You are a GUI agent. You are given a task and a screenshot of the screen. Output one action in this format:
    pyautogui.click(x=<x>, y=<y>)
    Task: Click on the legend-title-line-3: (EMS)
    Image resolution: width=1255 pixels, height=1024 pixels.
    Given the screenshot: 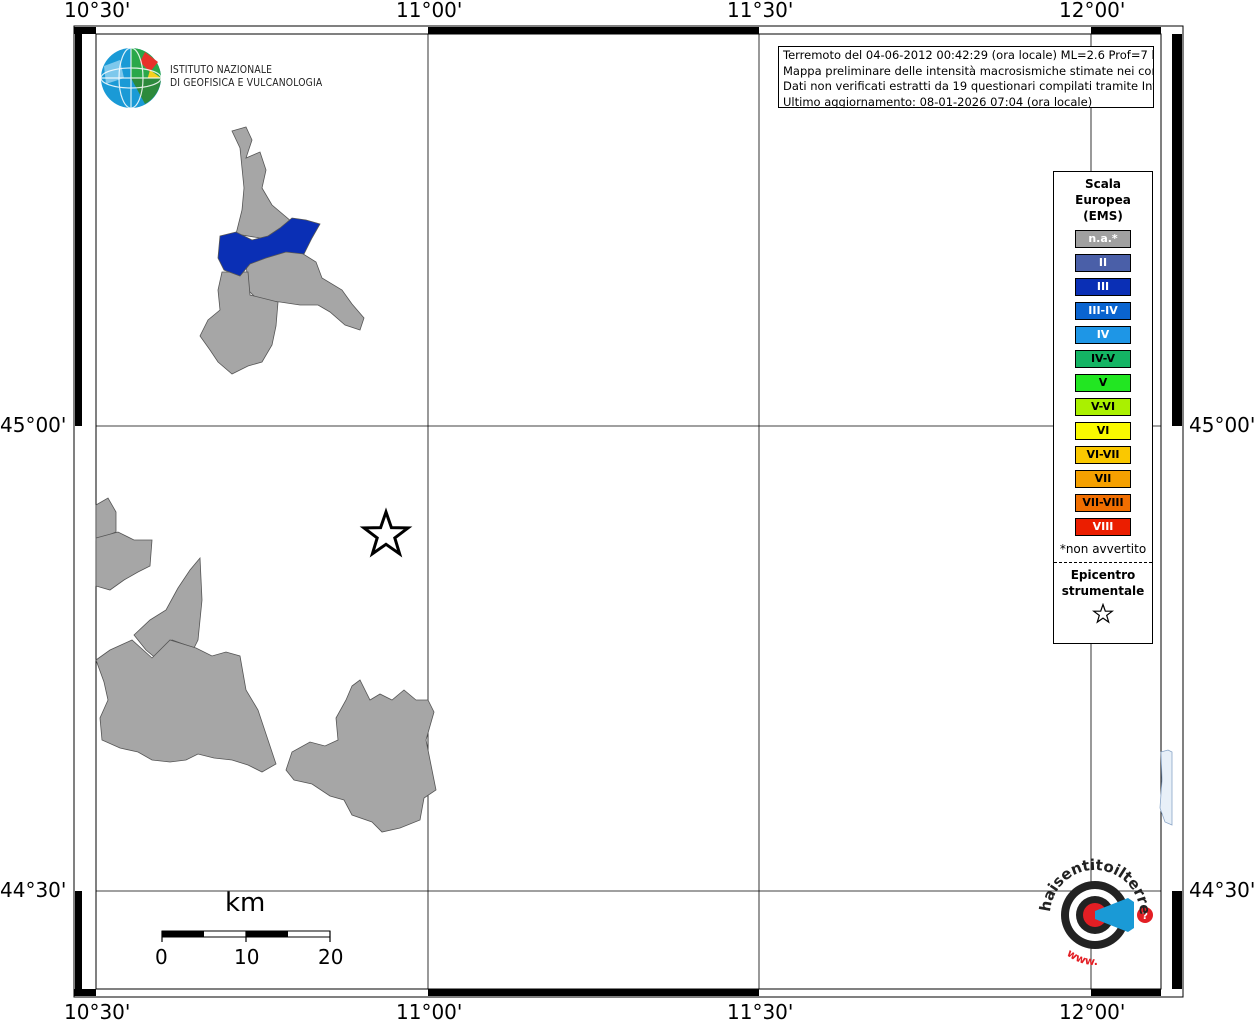 What is the action you would take?
    pyautogui.click(x=1103, y=216)
    